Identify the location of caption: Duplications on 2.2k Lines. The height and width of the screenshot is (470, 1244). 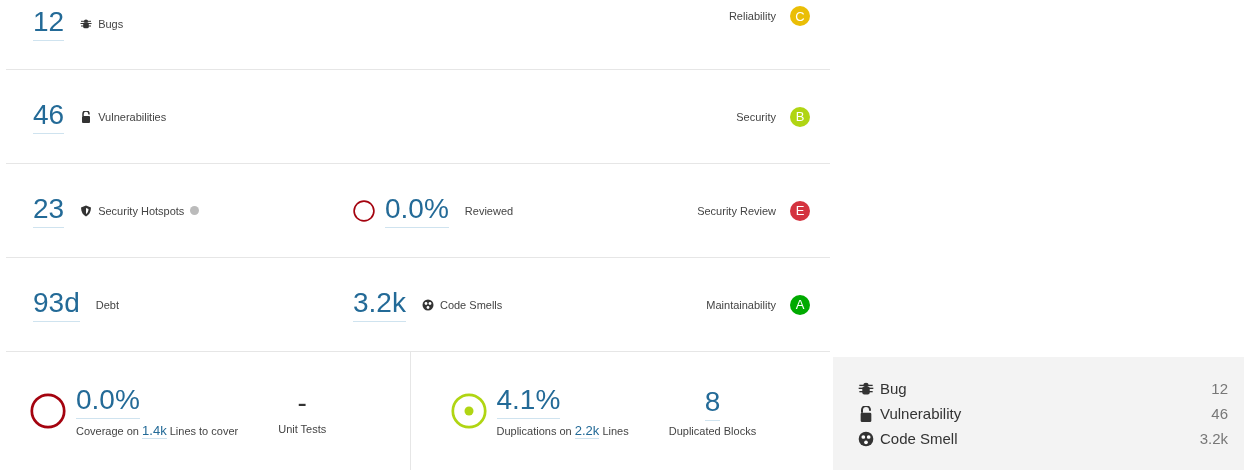
(562, 430).